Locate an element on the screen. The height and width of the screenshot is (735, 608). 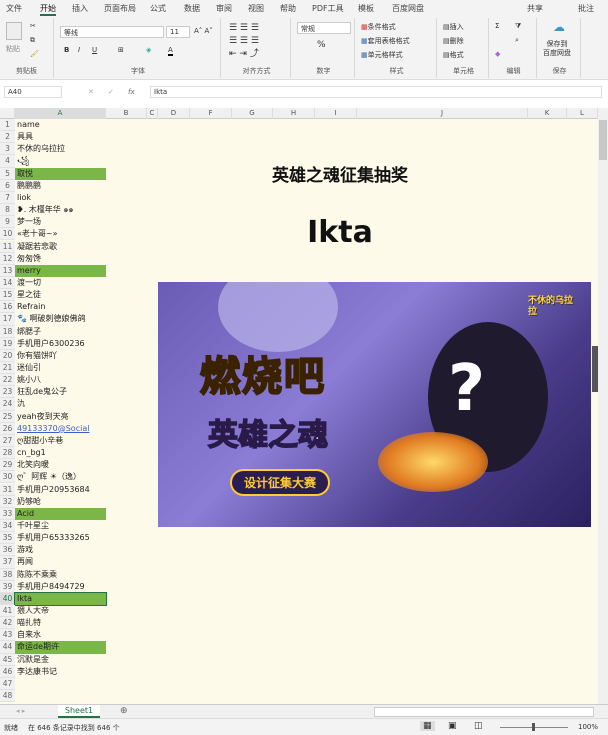
enter-icon: ✓ is located at coordinates (111, 92).